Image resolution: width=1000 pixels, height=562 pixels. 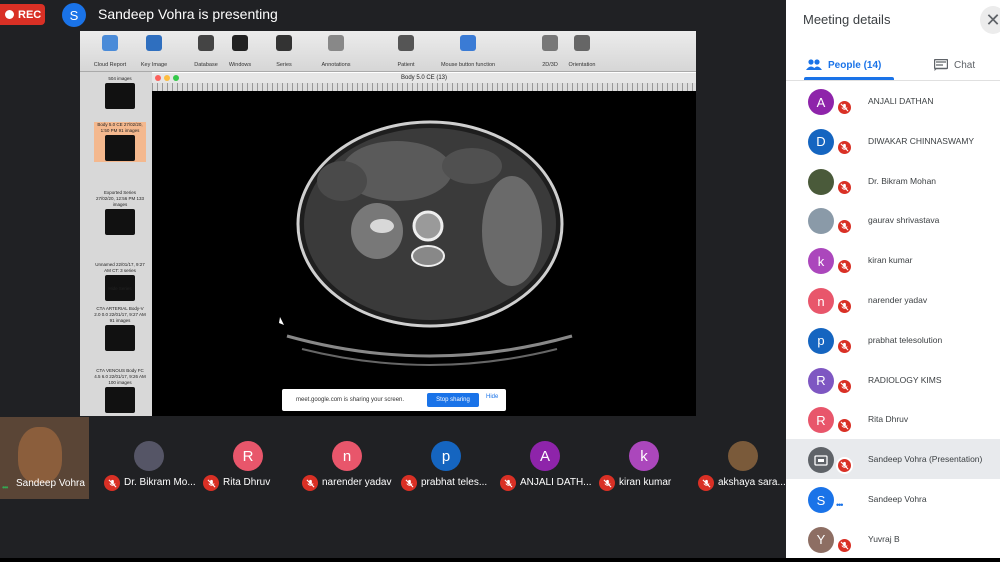 I want to click on participant-row: R RADIOLOGY KIMS, so click(x=893, y=380).